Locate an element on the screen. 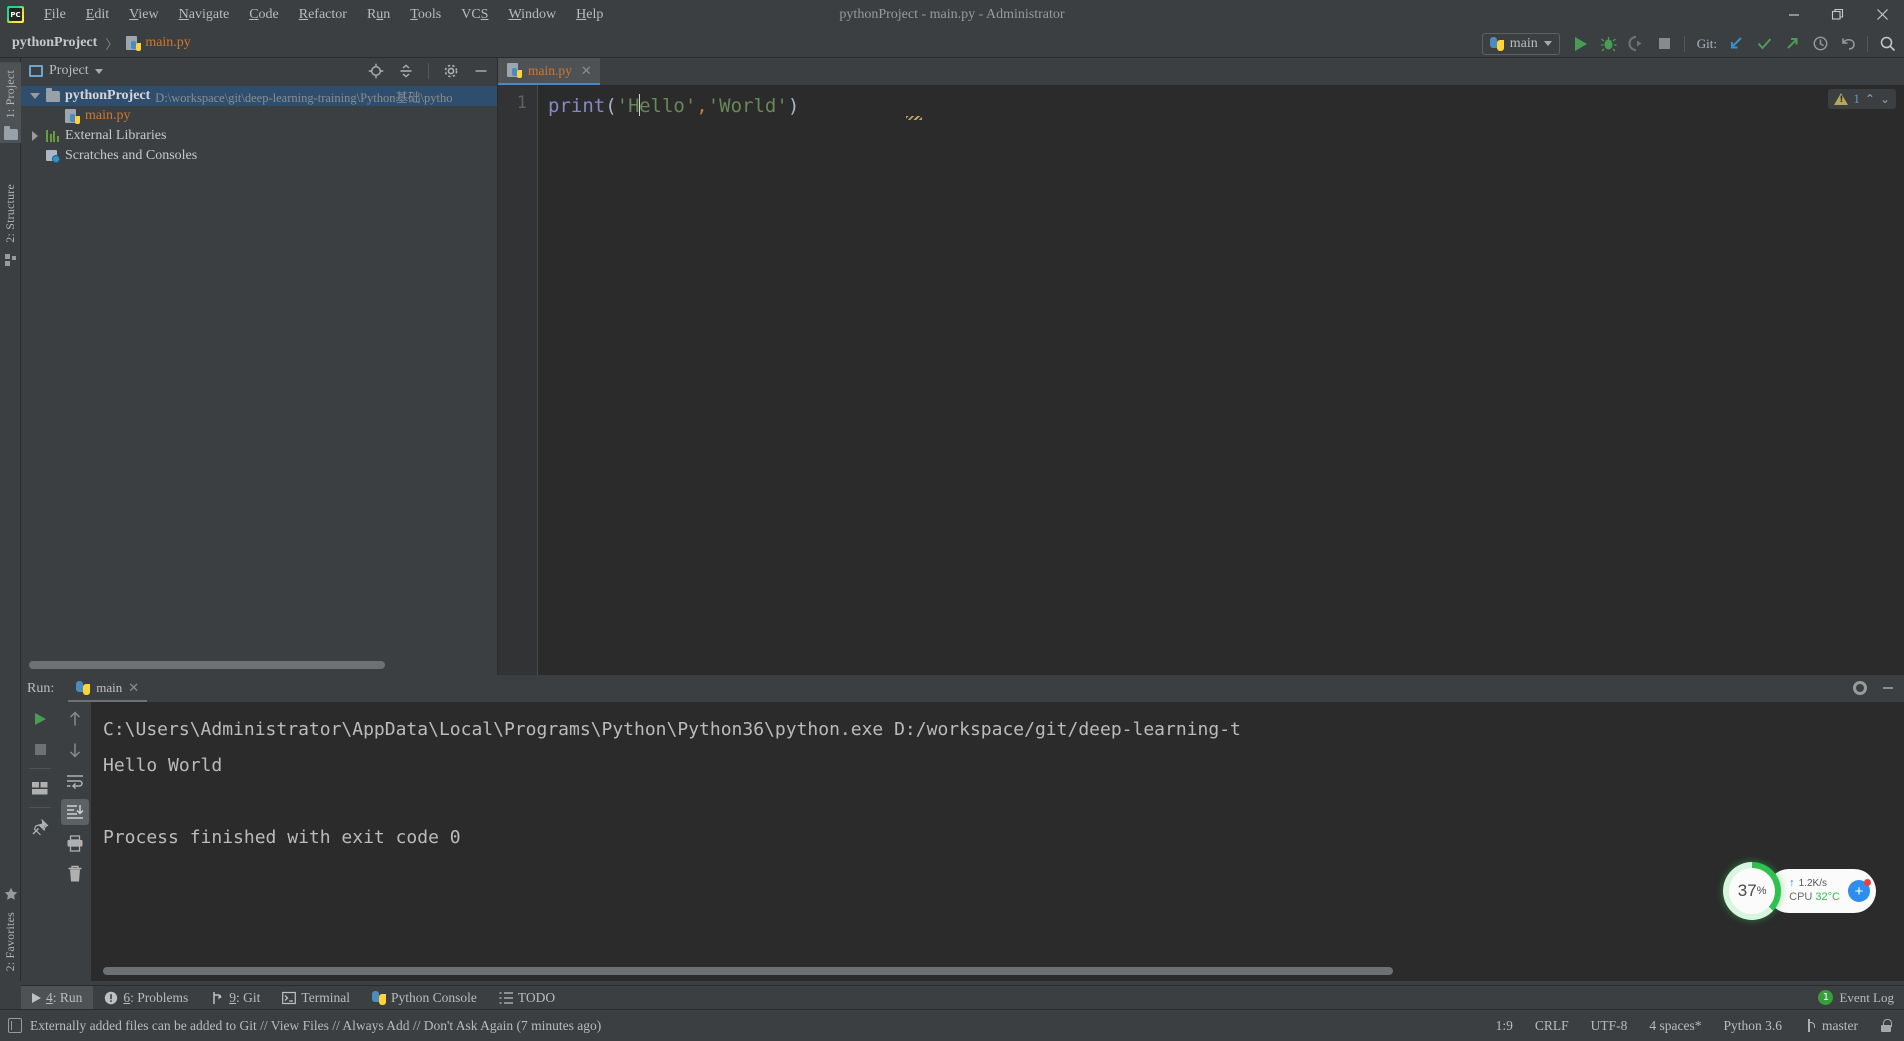 This screenshot has width=1904, height=1041. python-icon is located at coordinates (378, 997).